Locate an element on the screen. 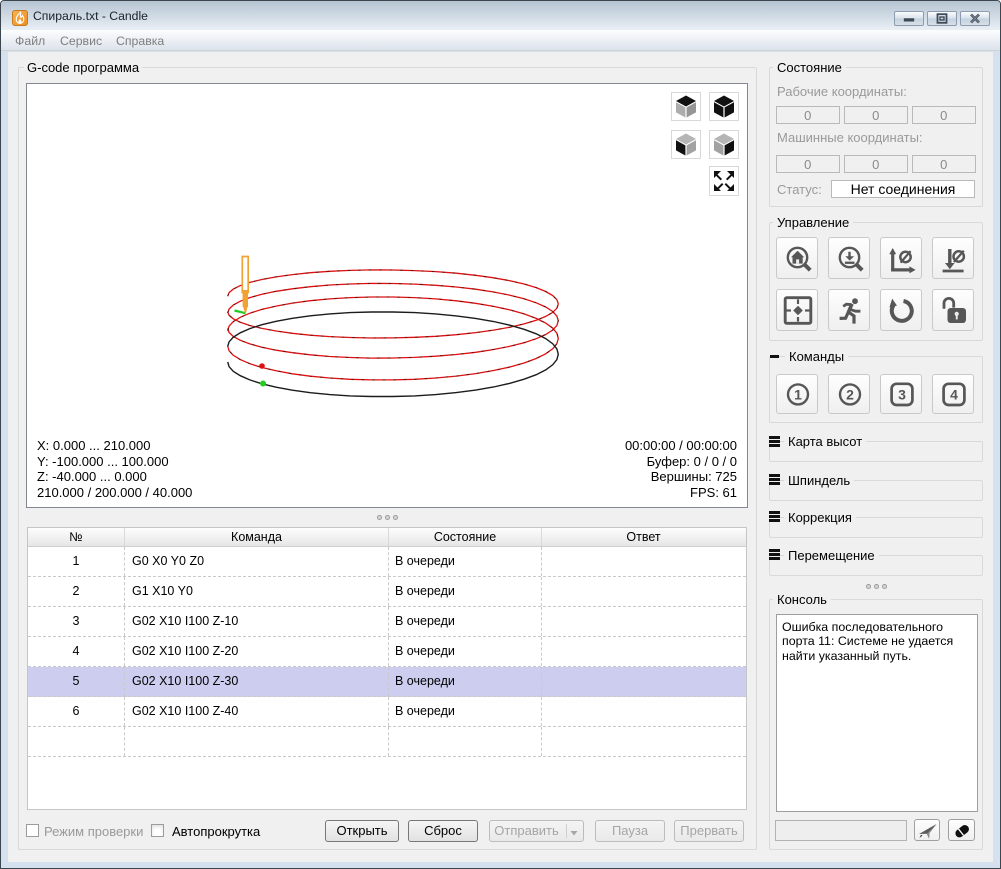 This screenshot has height=869, width=1001. svg-text: 4 is located at coordinates (954, 394).